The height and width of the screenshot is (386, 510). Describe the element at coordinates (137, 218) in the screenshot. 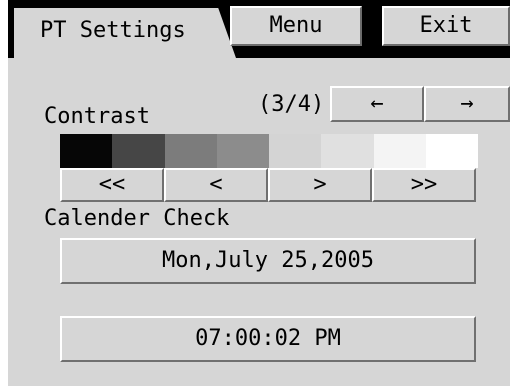

I see `calendar-check-label: Calender Check` at that location.